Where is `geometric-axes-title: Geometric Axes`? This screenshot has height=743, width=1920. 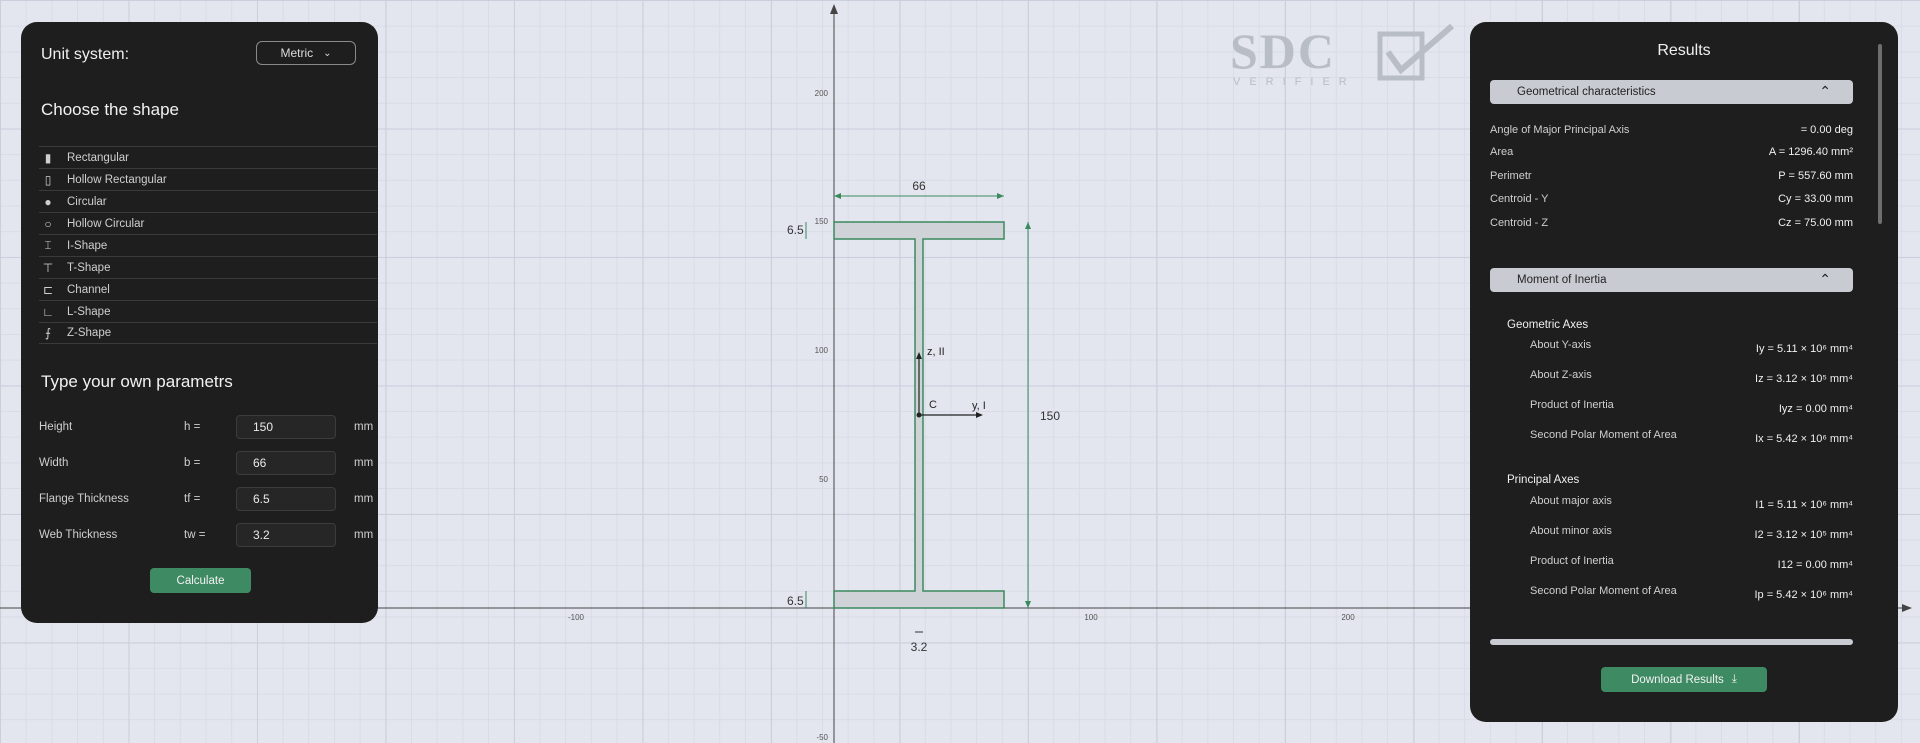 geometric-axes-title: Geometric Axes is located at coordinates (1548, 325).